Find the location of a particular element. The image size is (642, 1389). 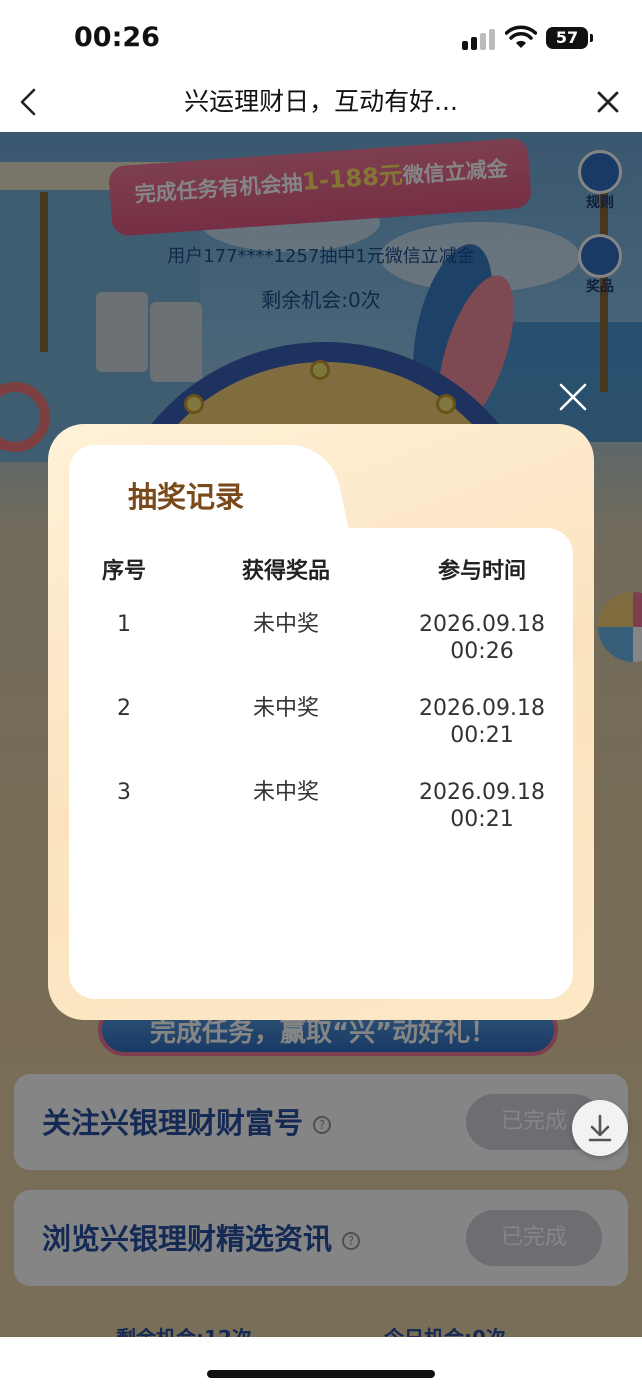

battery-tip is located at coordinates (591, 38).